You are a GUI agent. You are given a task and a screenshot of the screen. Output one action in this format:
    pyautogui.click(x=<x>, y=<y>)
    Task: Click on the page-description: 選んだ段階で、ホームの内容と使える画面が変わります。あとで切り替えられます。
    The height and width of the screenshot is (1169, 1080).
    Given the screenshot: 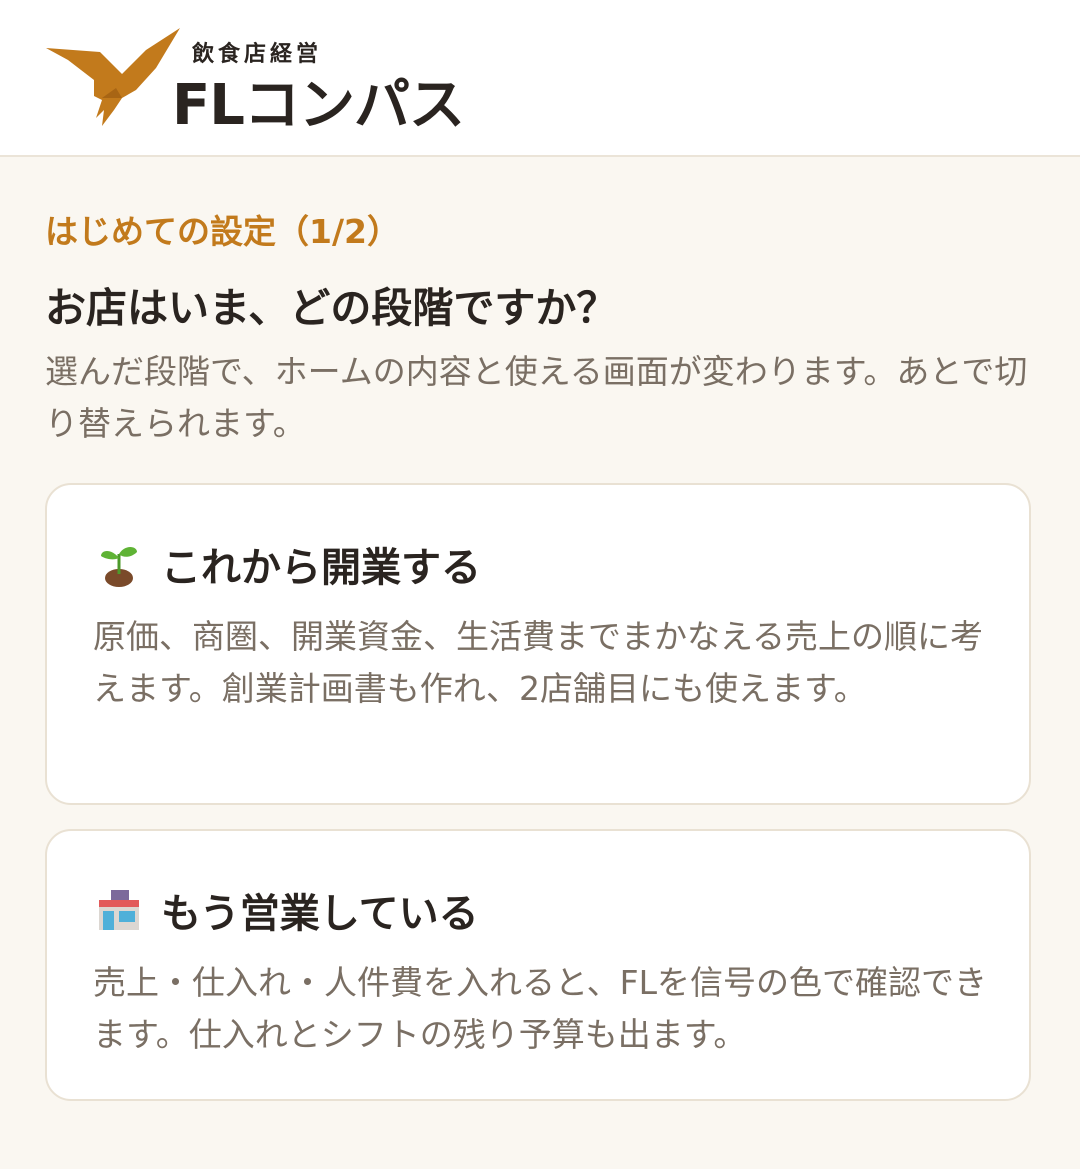 What is the action you would take?
    pyautogui.click(x=536, y=397)
    